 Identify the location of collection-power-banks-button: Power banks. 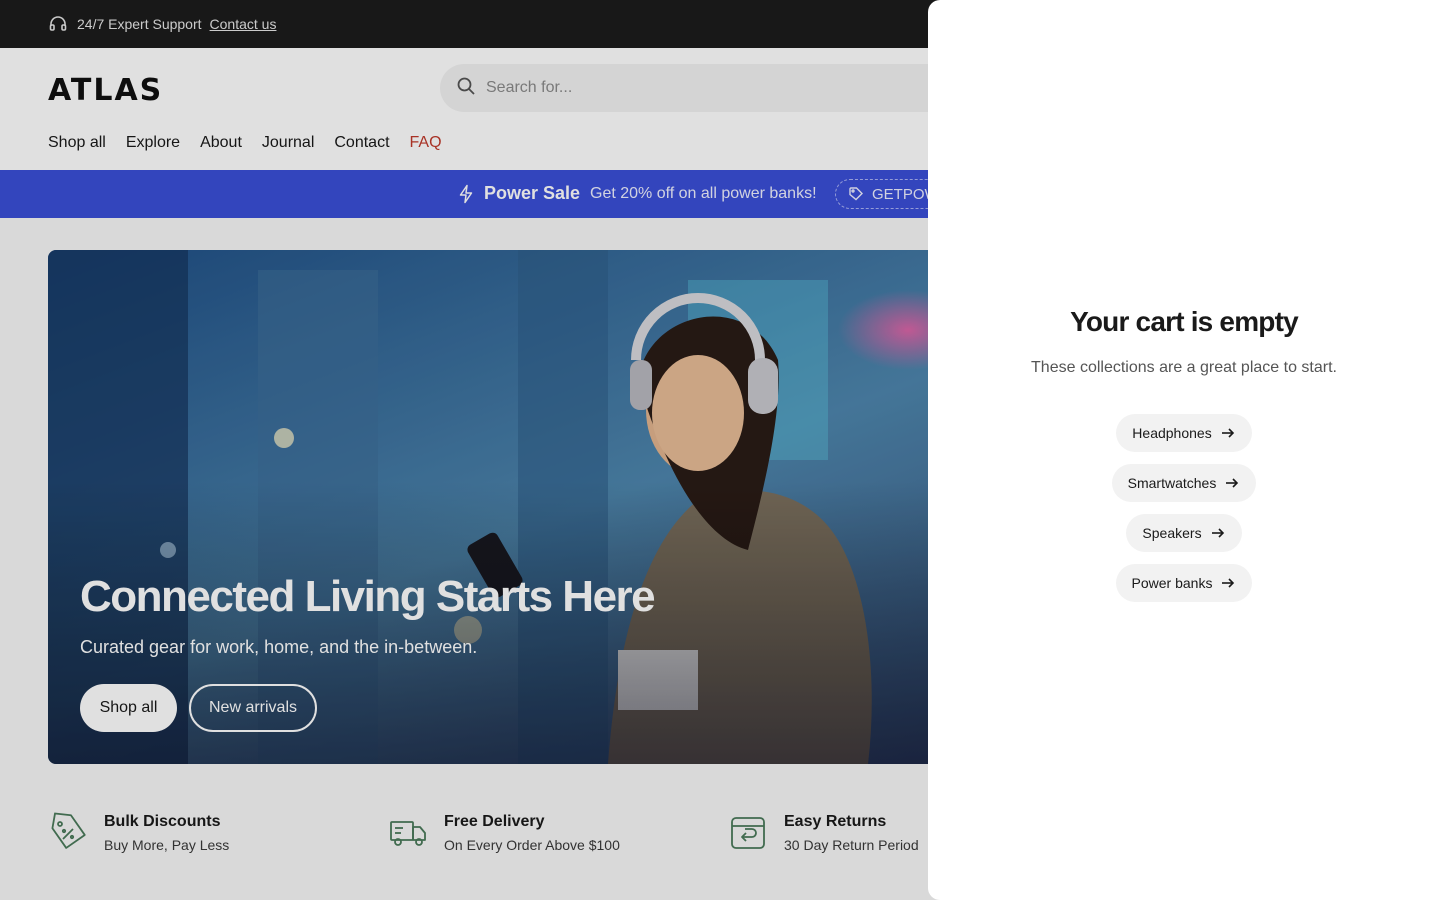
(1184, 583).